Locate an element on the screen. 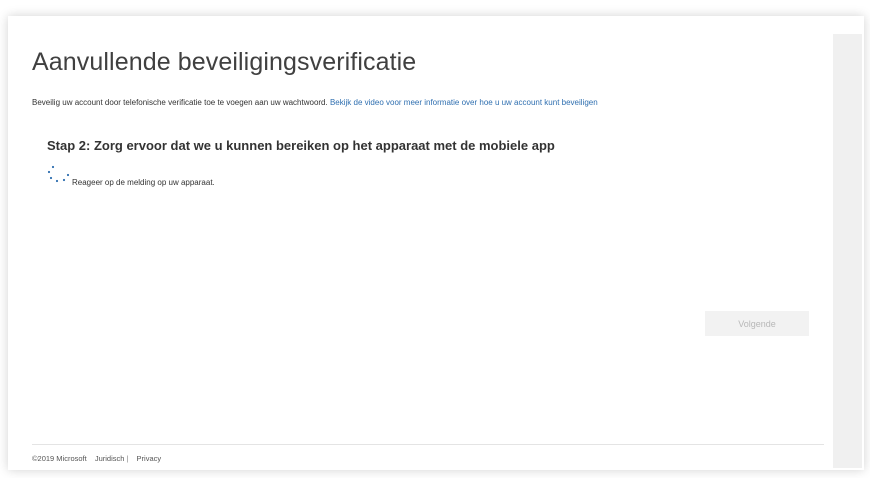  legal-link: Juridisch is located at coordinates (110, 458).